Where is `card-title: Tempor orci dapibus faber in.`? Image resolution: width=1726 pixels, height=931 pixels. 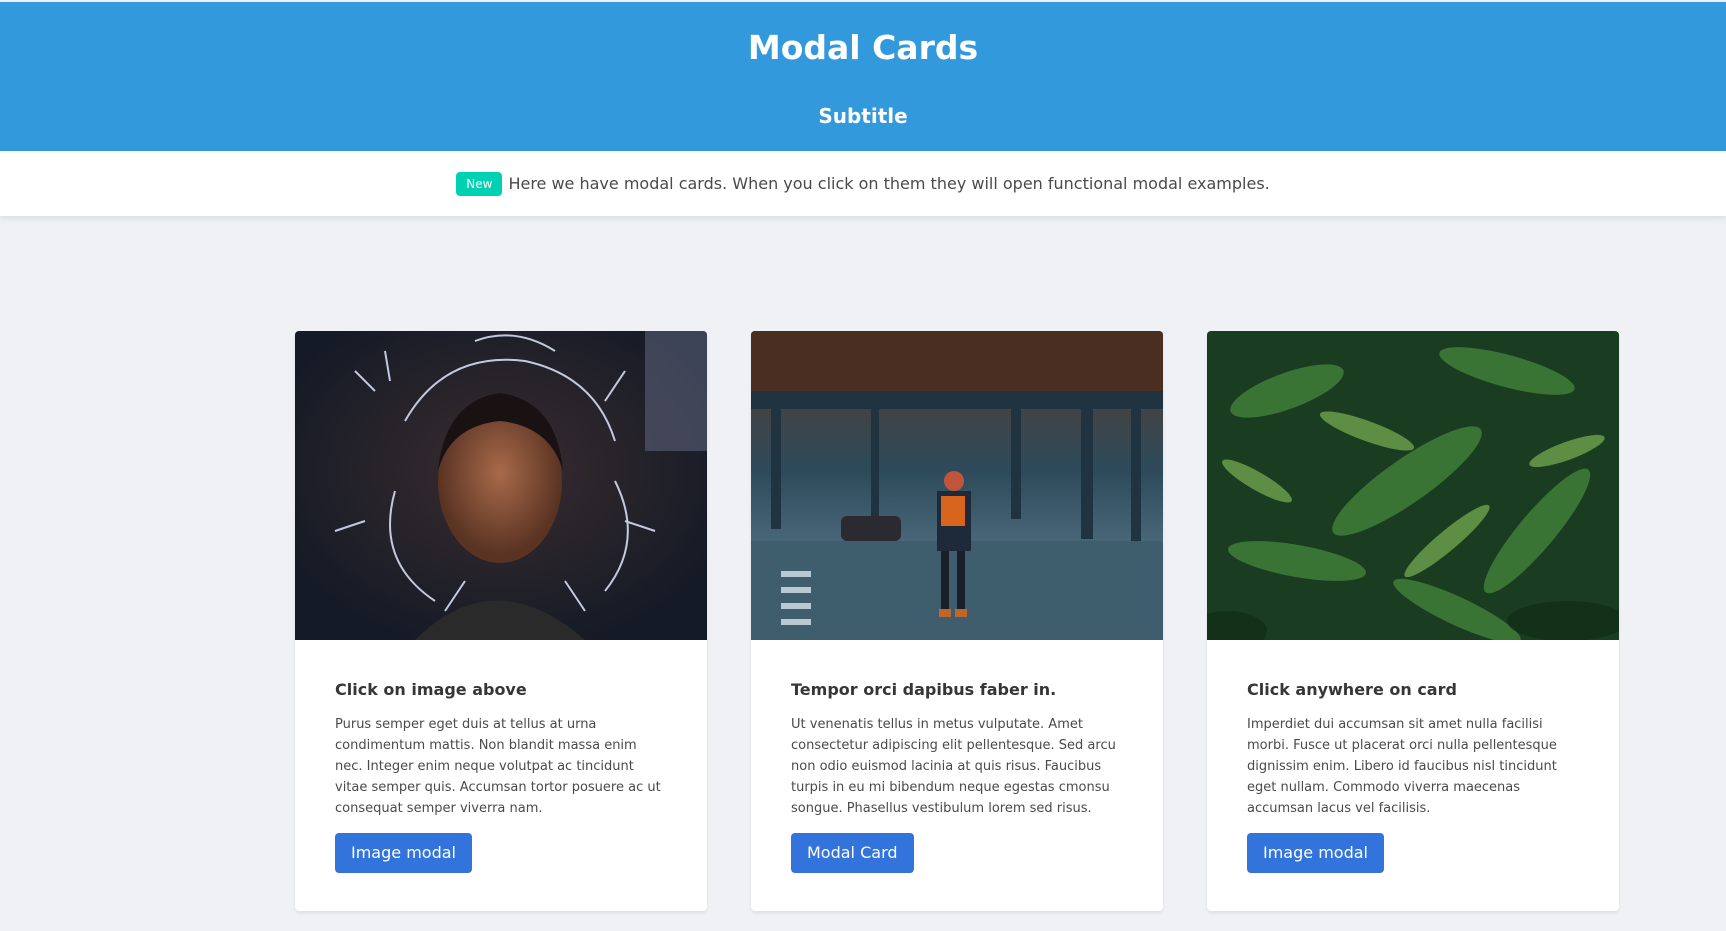
card-title: Tempor orci dapibus faber in. is located at coordinates (924, 689).